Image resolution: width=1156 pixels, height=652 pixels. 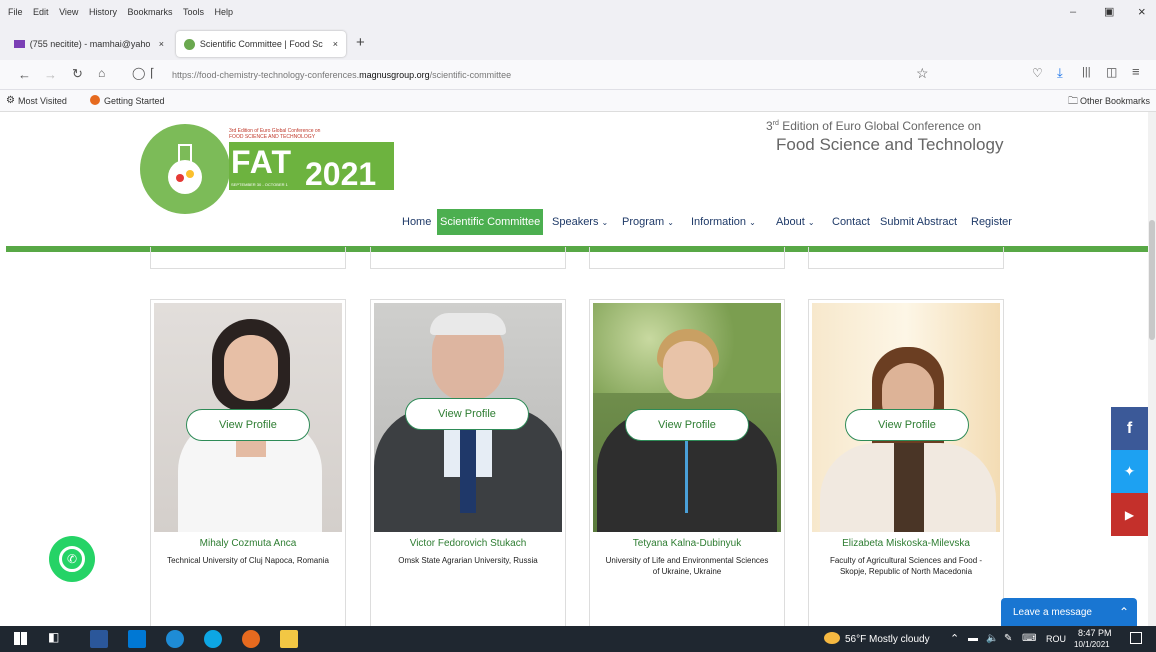 What do you see at coordinates (723, 222) in the screenshot?
I see `nav-information: Information ⌄` at bounding box center [723, 222].